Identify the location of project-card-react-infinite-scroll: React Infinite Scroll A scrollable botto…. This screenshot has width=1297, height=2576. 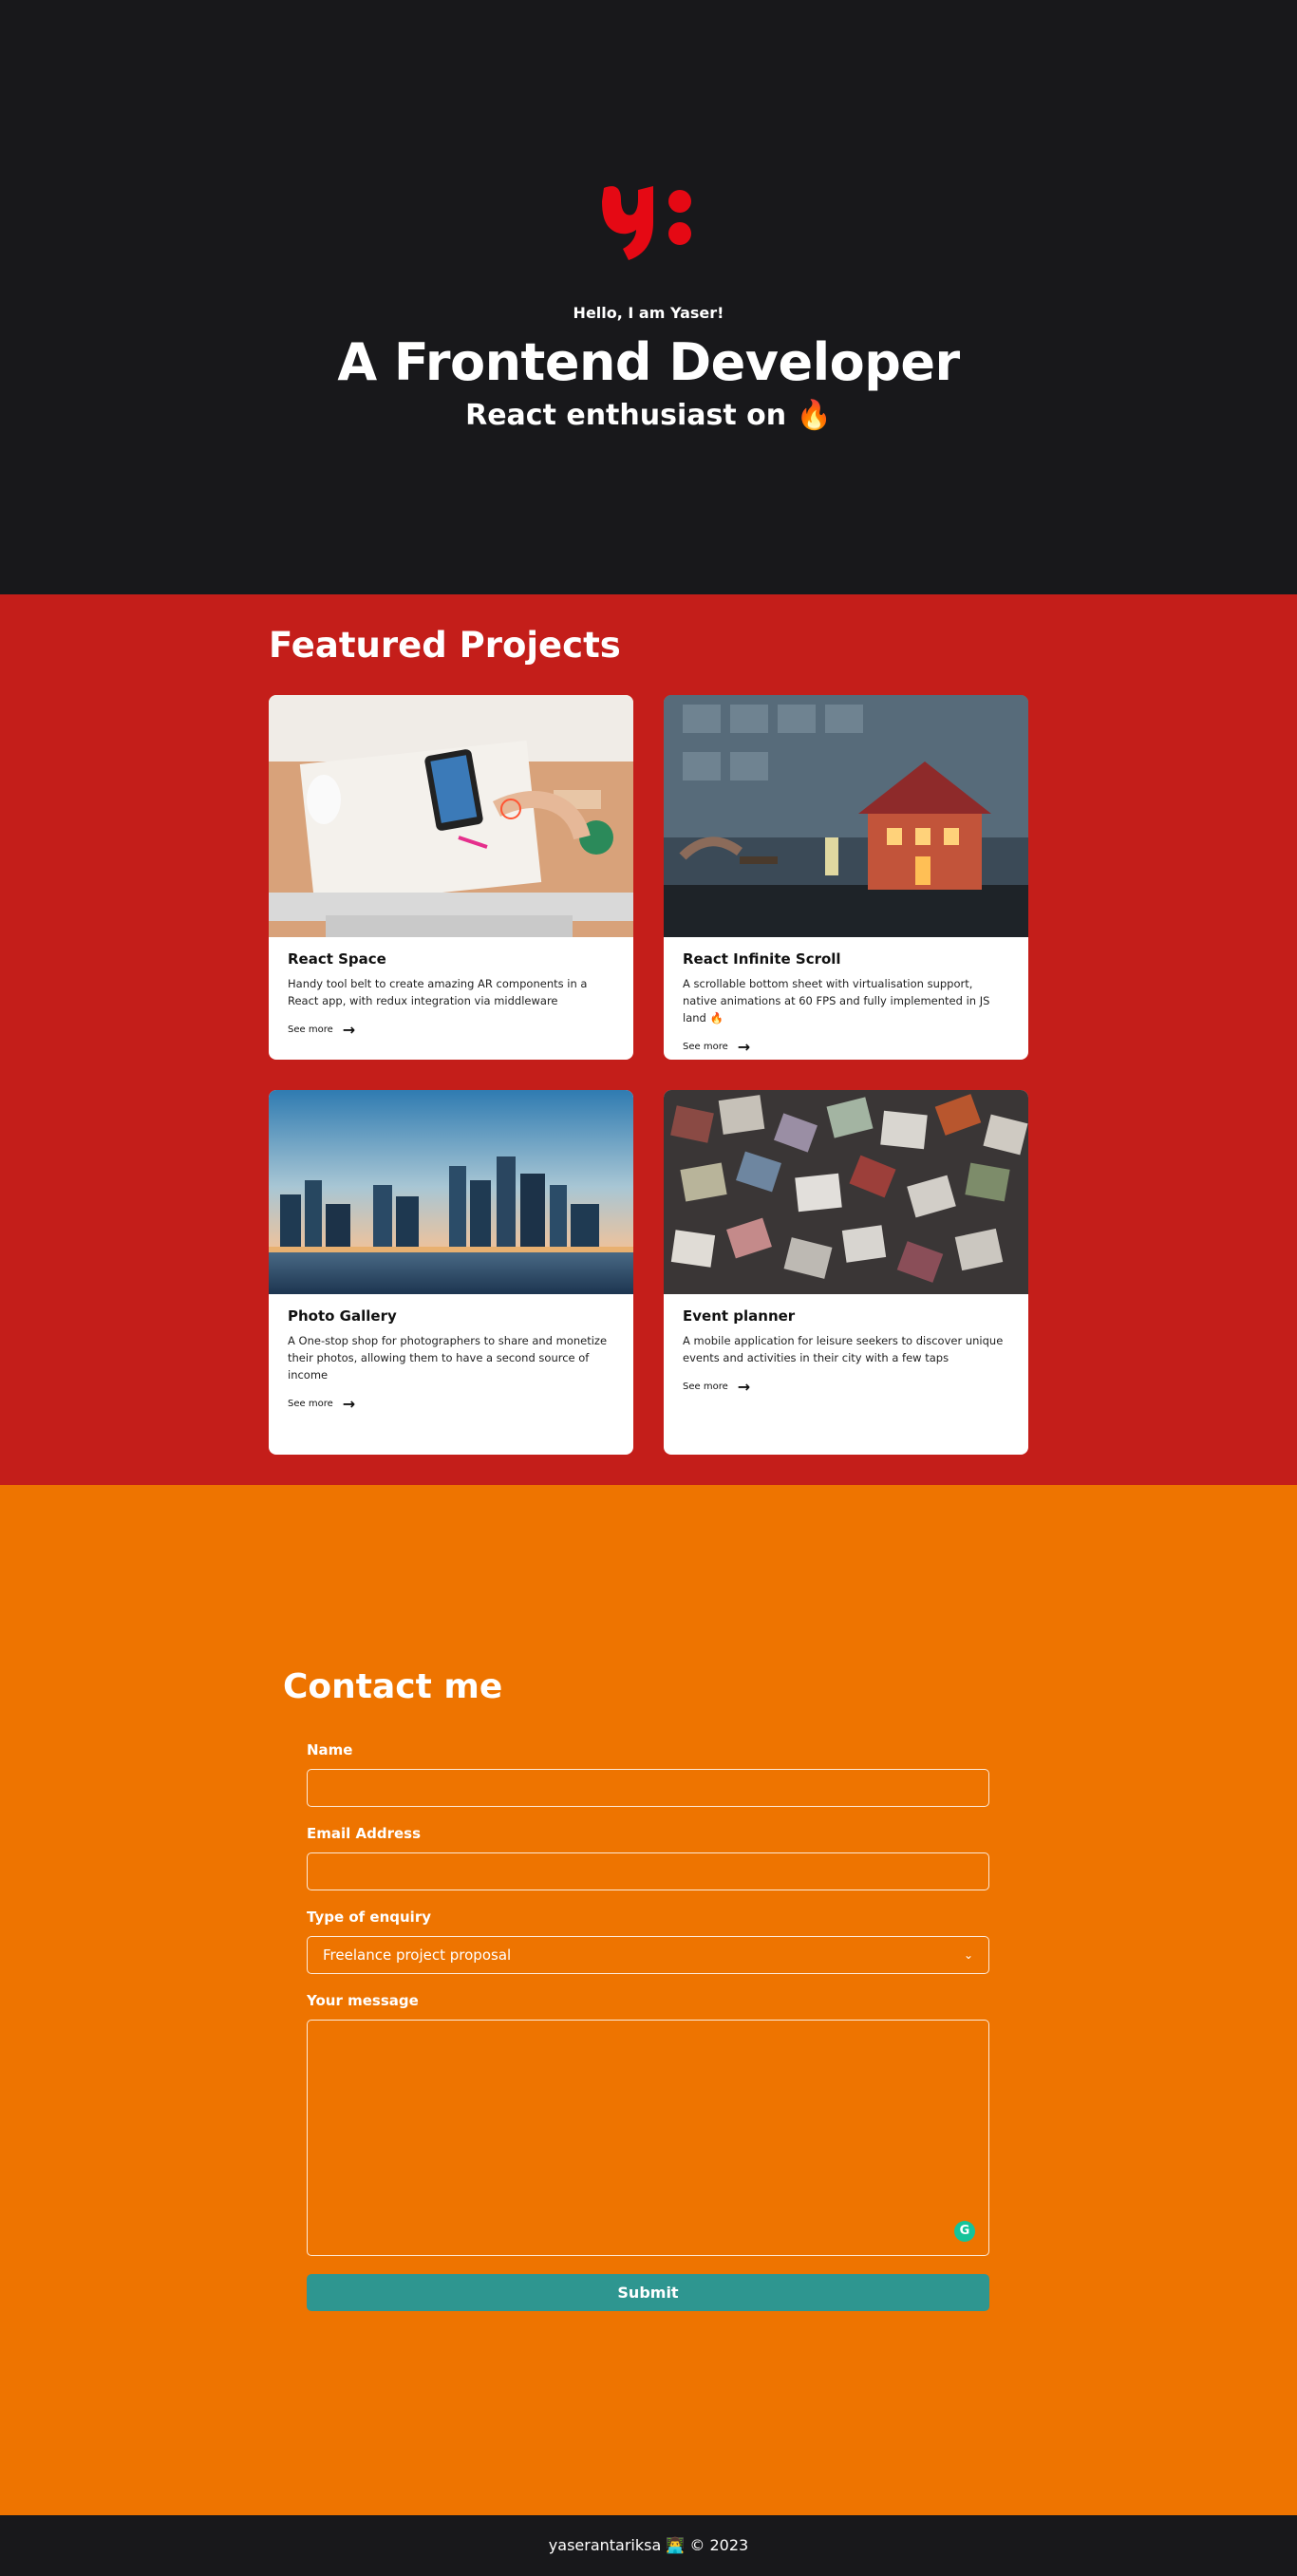
(846, 877).